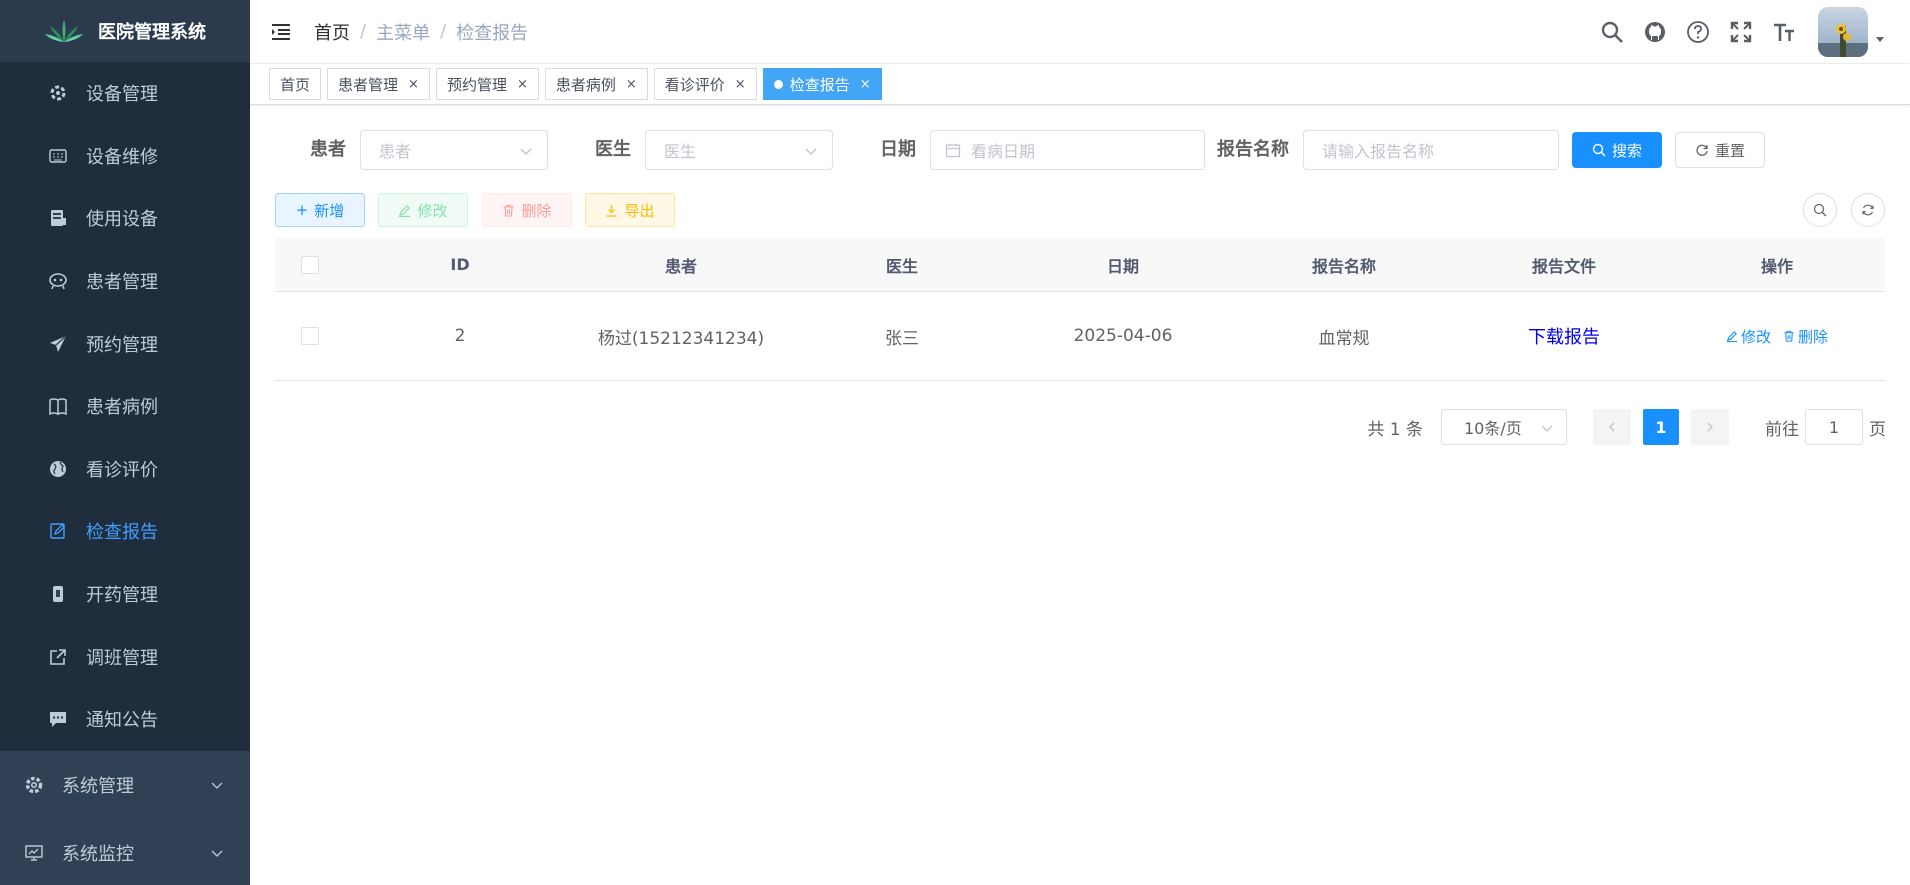  I want to click on date-picker: 看病日期, so click(1067, 150).